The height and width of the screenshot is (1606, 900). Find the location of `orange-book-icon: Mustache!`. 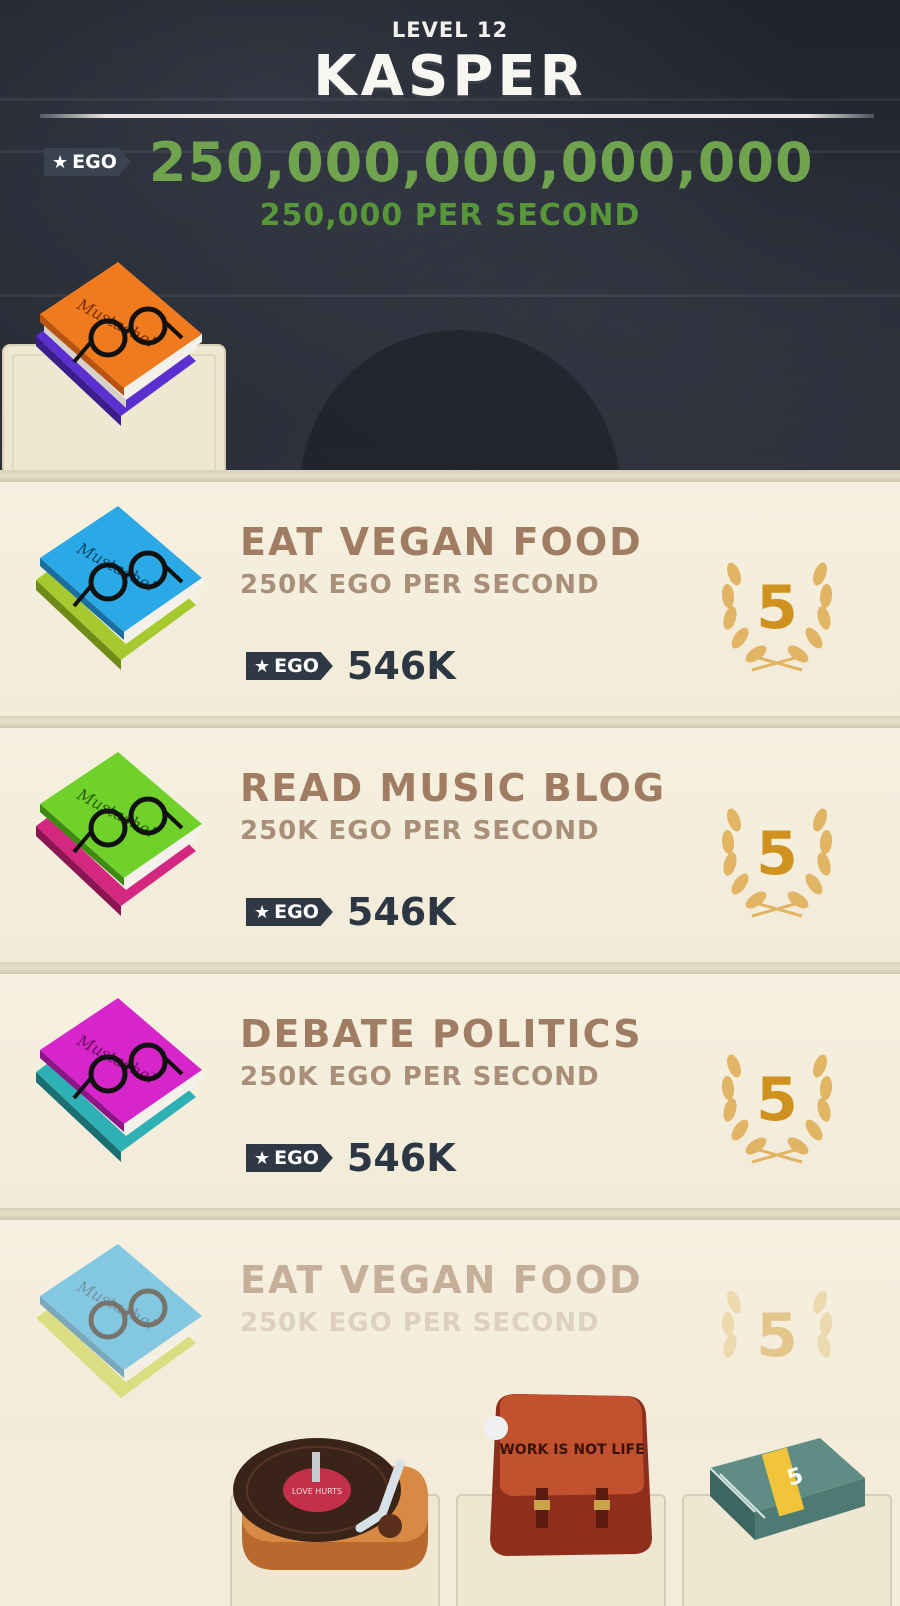

orange-book-icon: Mustache! is located at coordinates (111, 346).